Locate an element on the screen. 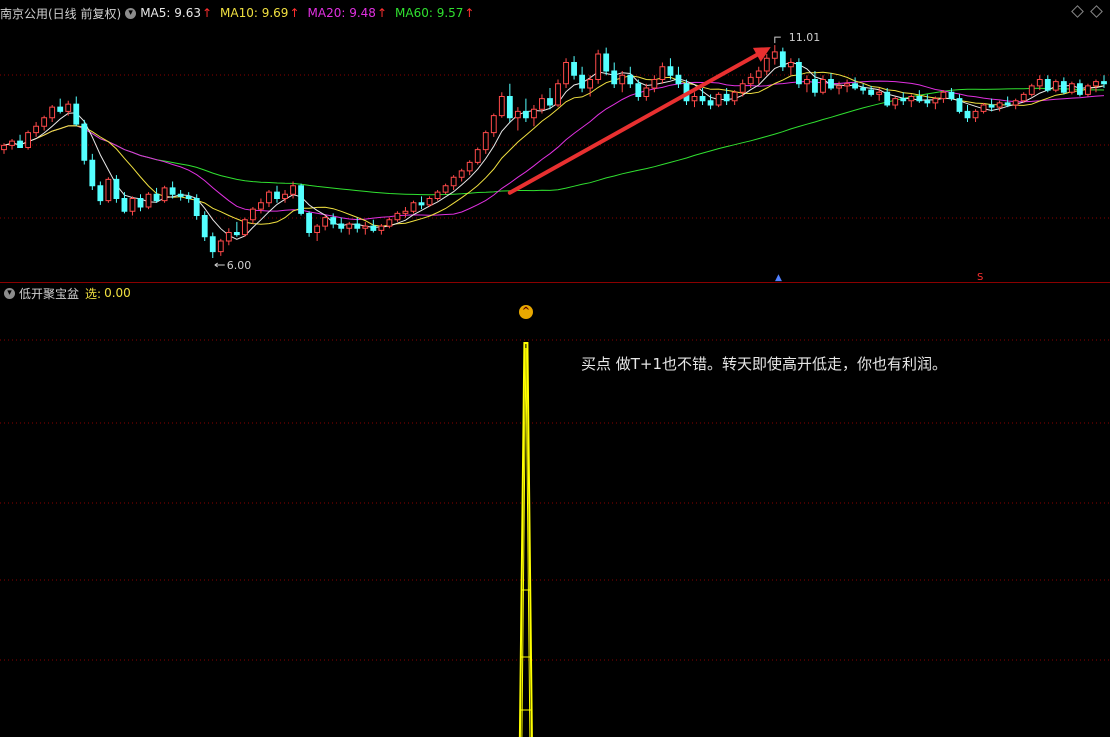 This screenshot has width=1110, height=737. indicator-header: ▾ 低开聚宝盆 选: 0.00 is located at coordinates (65, 293).